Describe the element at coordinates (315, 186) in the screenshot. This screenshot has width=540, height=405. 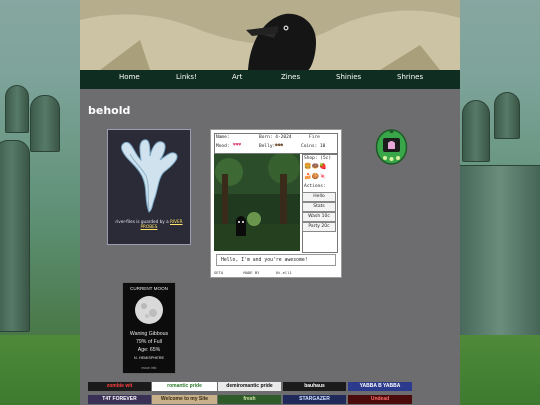
I see `actions-label: Actions:` at that location.